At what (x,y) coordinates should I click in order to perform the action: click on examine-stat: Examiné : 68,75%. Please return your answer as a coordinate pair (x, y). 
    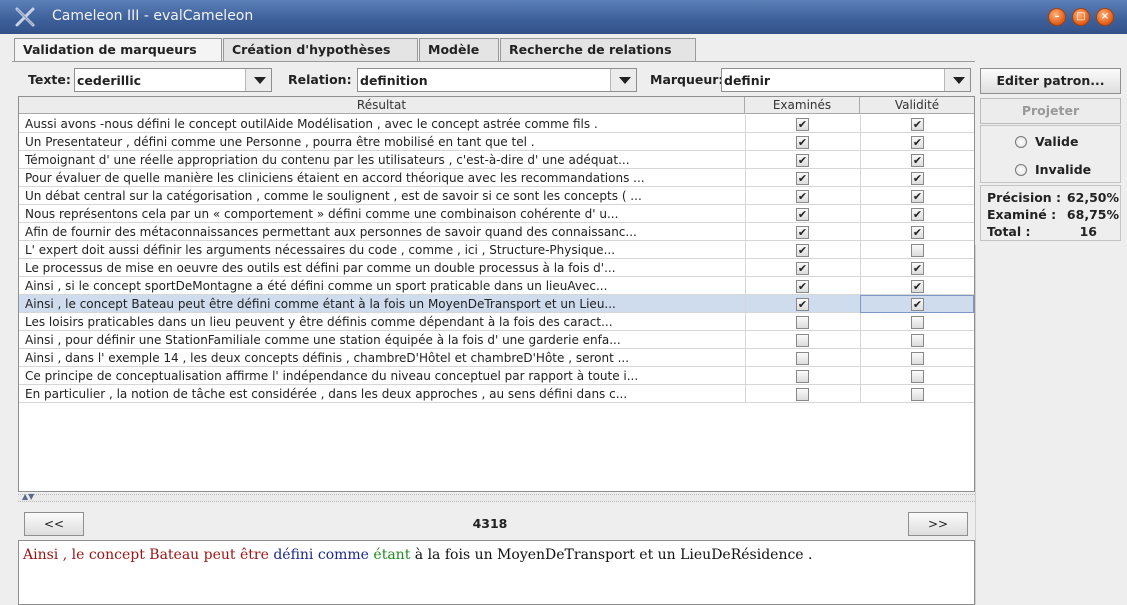
    Looking at the image, I should click on (1053, 215).